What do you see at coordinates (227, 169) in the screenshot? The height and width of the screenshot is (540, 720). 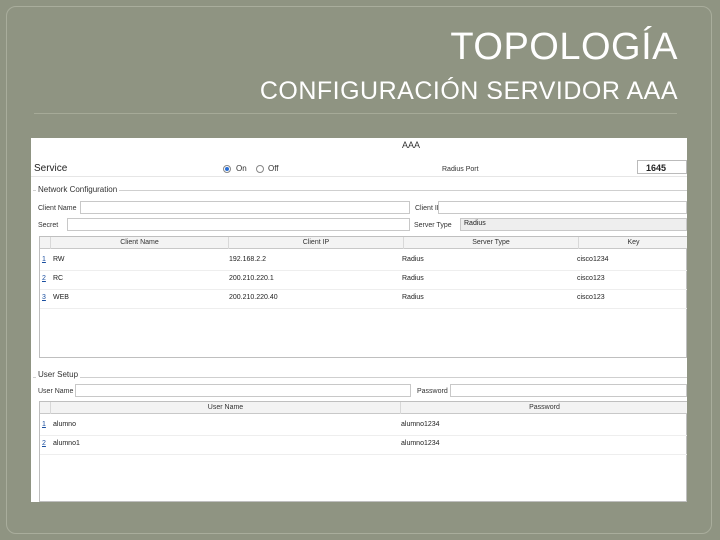 I see `service-on-radio` at bounding box center [227, 169].